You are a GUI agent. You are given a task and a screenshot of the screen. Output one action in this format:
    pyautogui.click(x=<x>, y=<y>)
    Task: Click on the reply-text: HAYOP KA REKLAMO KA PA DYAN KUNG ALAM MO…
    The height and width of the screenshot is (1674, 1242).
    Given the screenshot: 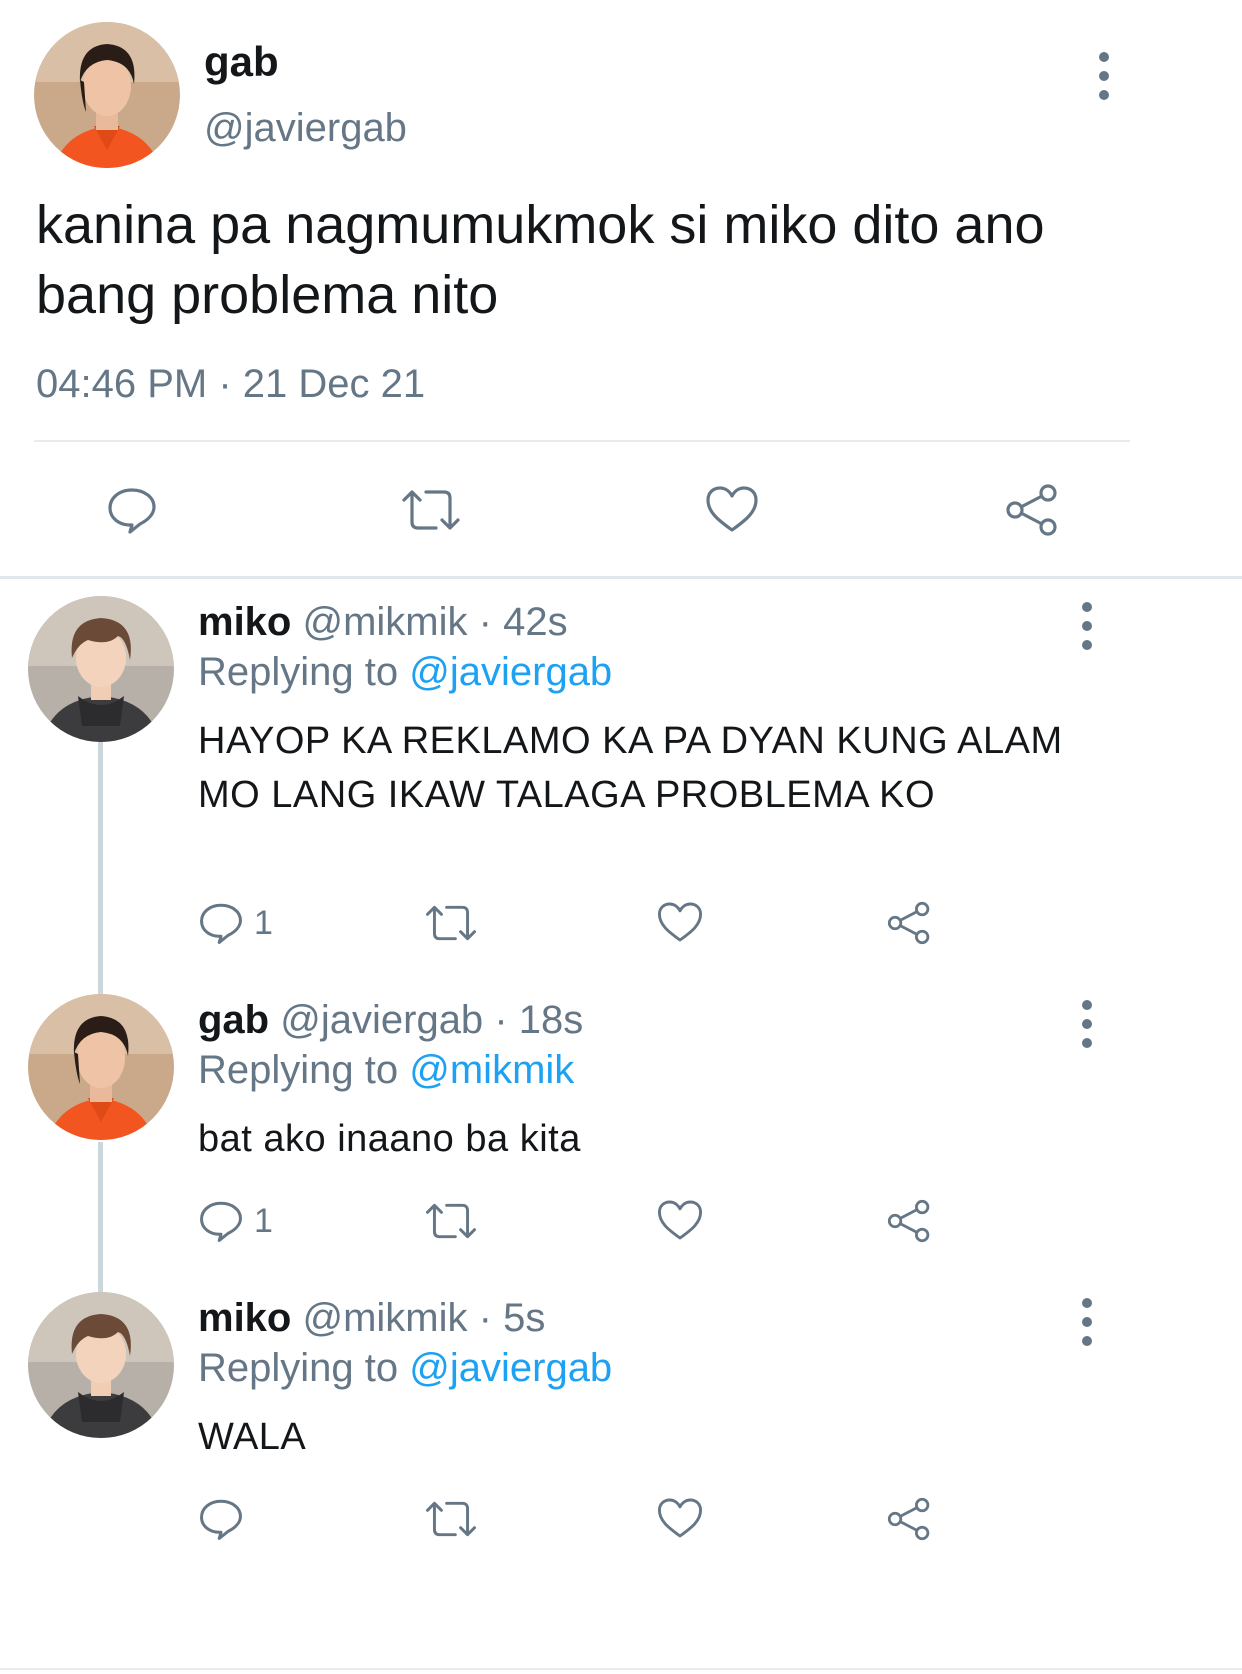 What is the action you would take?
    pyautogui.click(x=630, y=768)
    